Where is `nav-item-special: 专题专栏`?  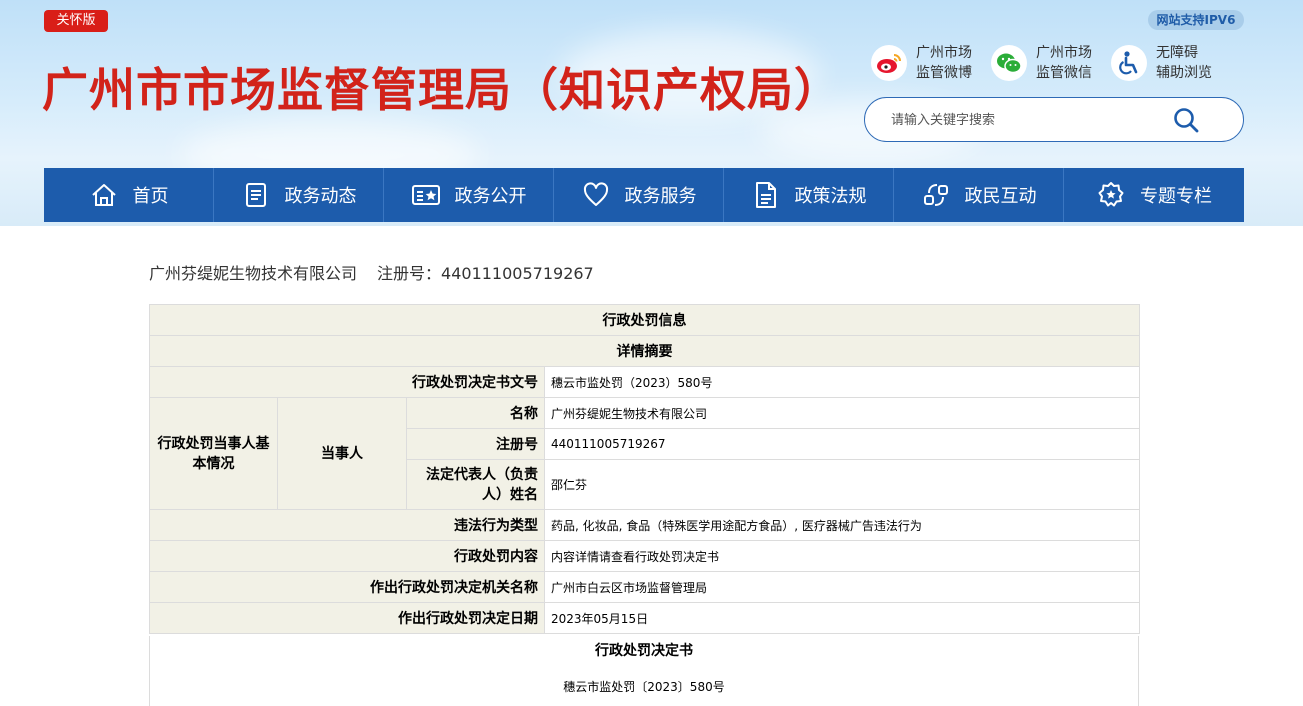
nav-item-special: 专题专栏 is located at coordinates (1154, 195).